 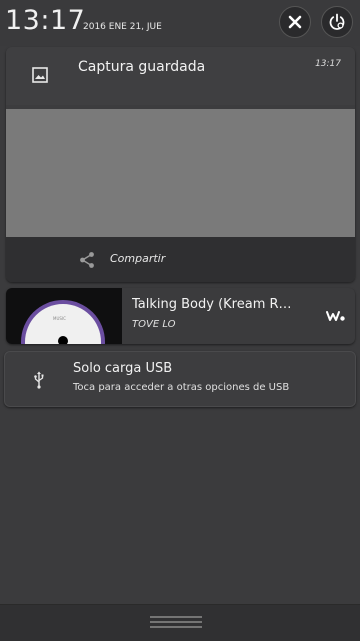 What do you see at coordinates (45, 20) in the screenshot?
I see `clock-time: 13:17` at bounding box center [45, 20].